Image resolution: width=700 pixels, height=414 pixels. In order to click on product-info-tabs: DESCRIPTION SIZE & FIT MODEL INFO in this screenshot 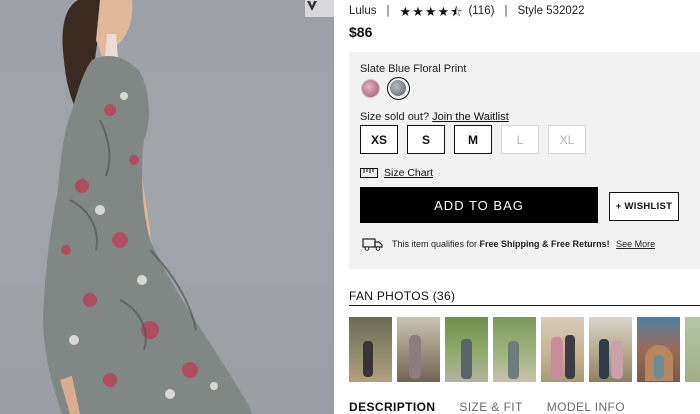, I will do `click(499, 407)`.